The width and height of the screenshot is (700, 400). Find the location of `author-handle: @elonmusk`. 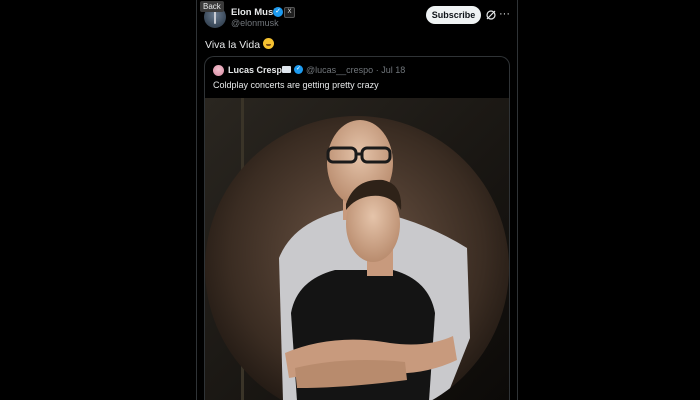

author-handle: @elonmusk is located at coordinates (255, 23).